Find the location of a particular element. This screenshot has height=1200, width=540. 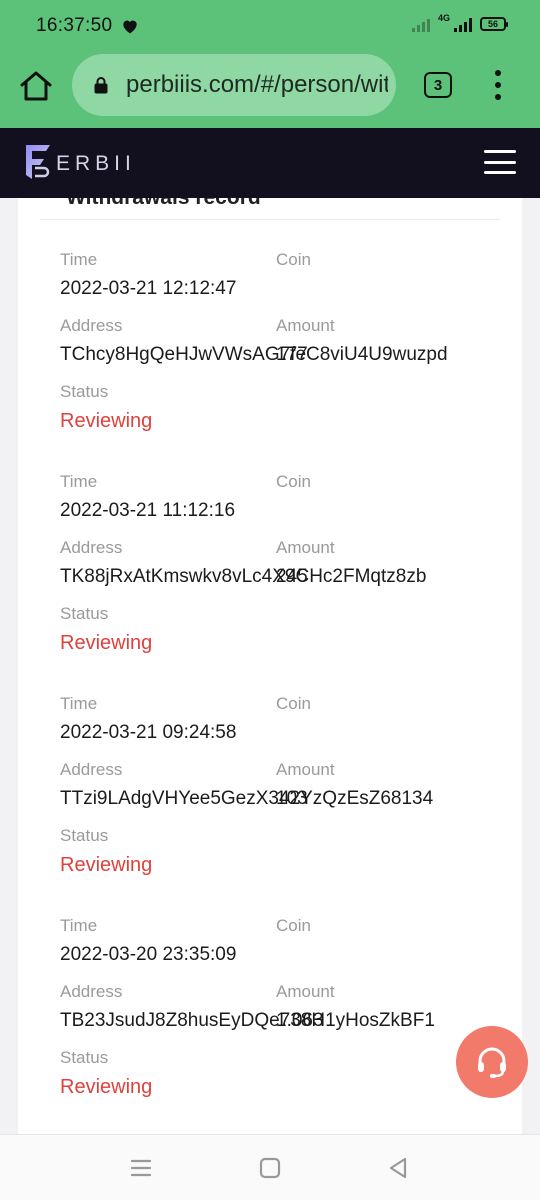

signal-strength-icon is located at coordinates (463, 24).